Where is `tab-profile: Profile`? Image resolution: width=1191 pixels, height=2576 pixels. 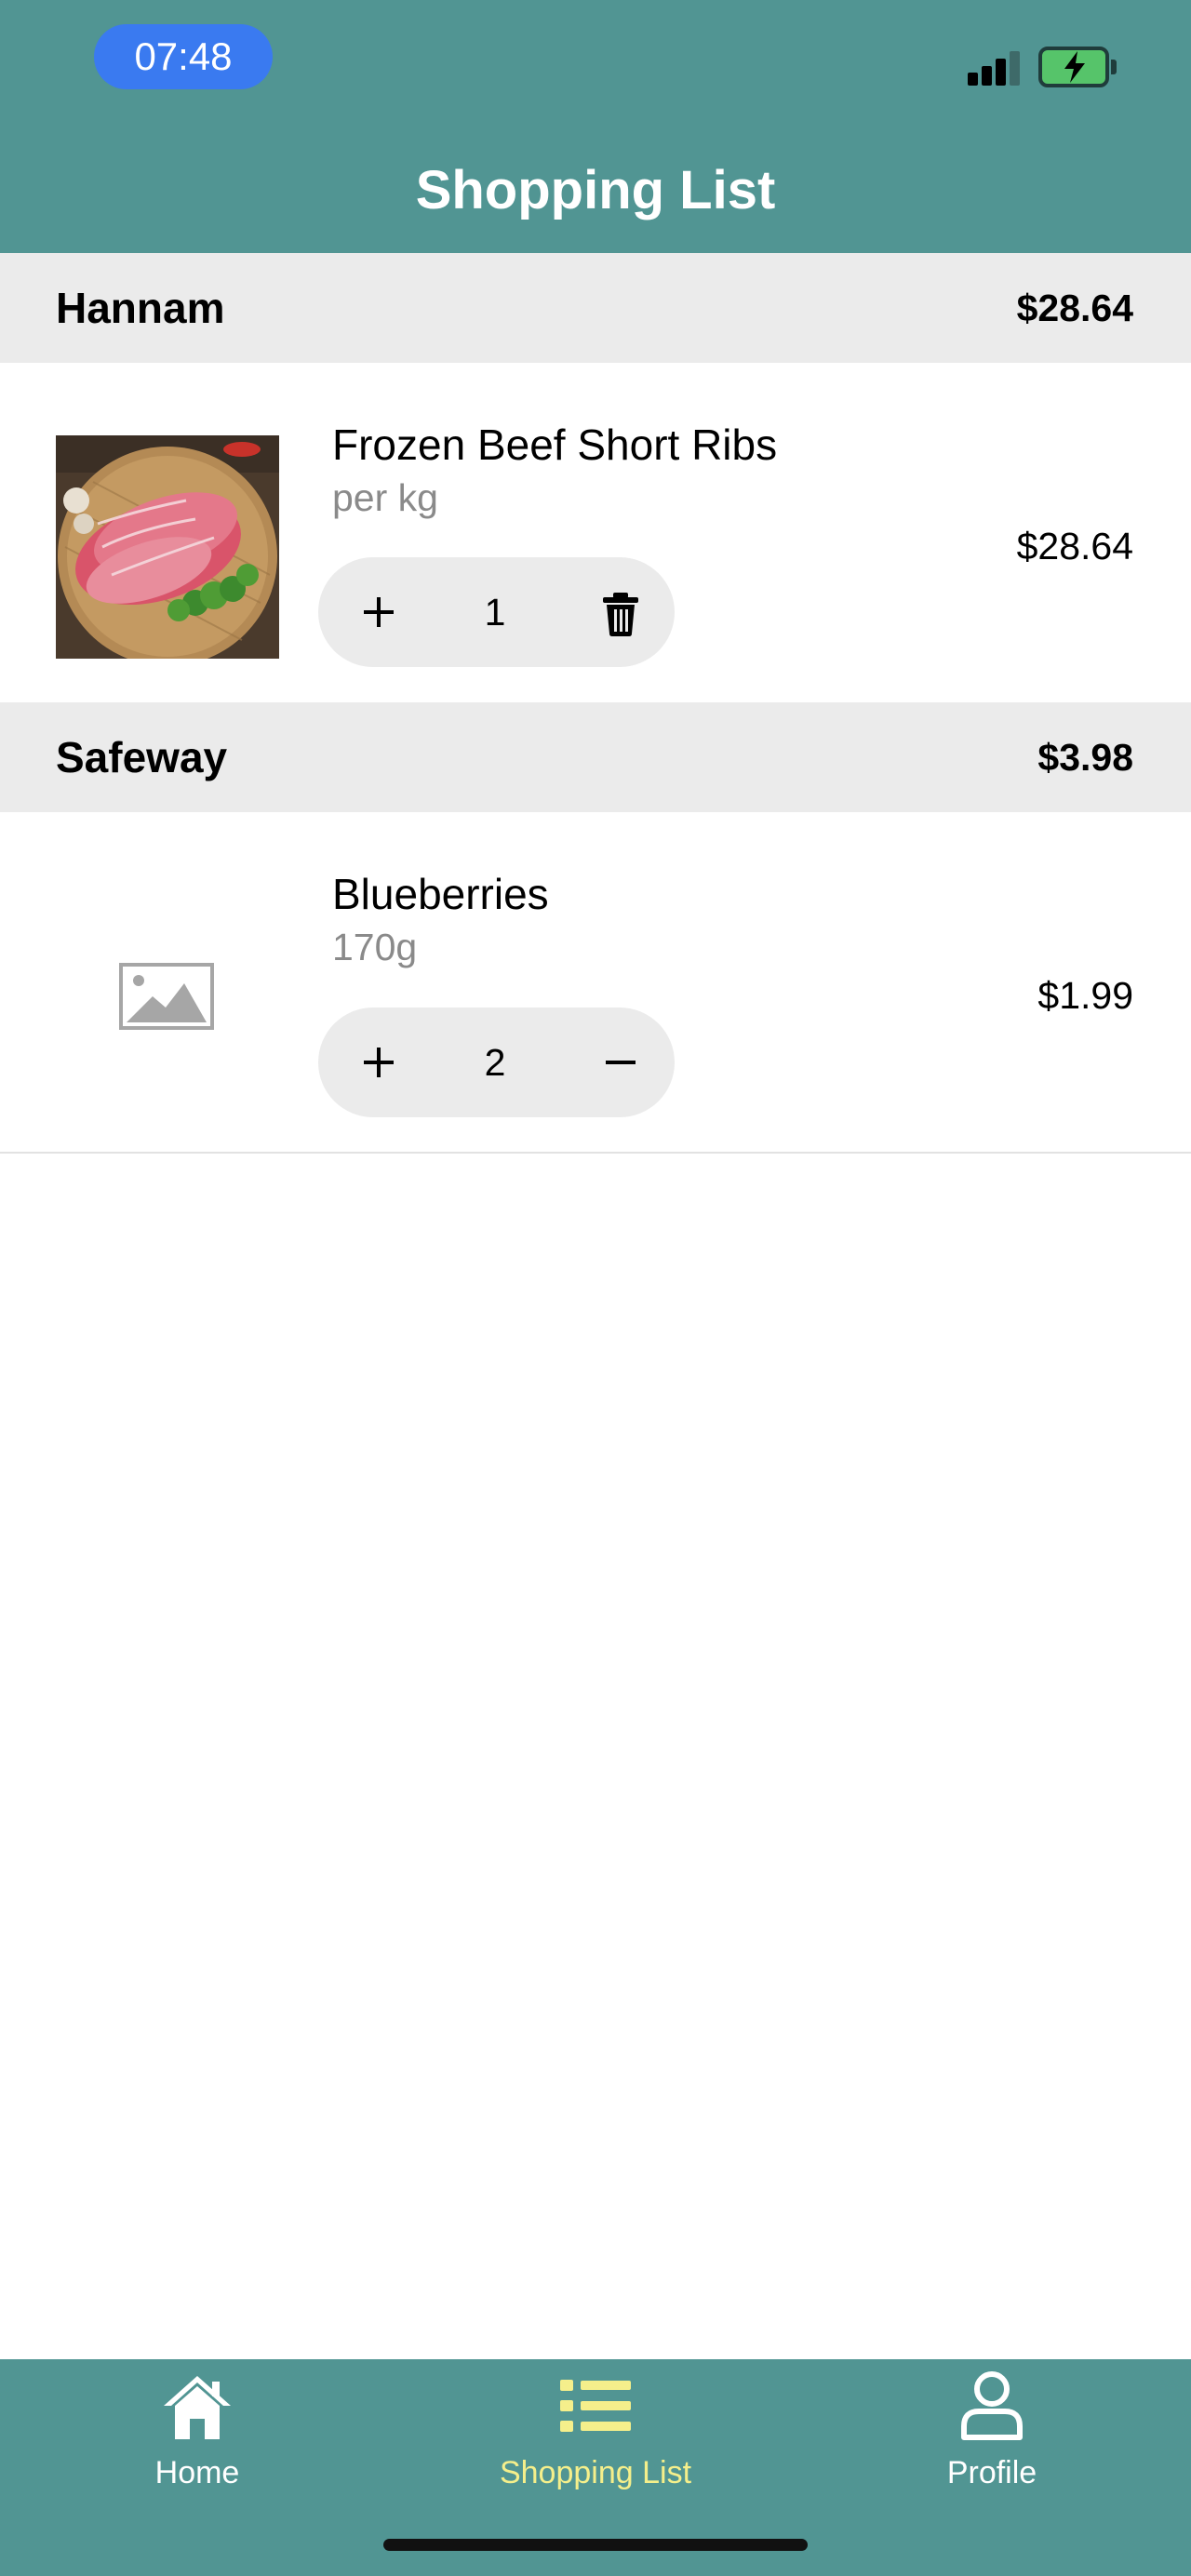 tab-profile: Profile is located at coordinates (991, 2438).